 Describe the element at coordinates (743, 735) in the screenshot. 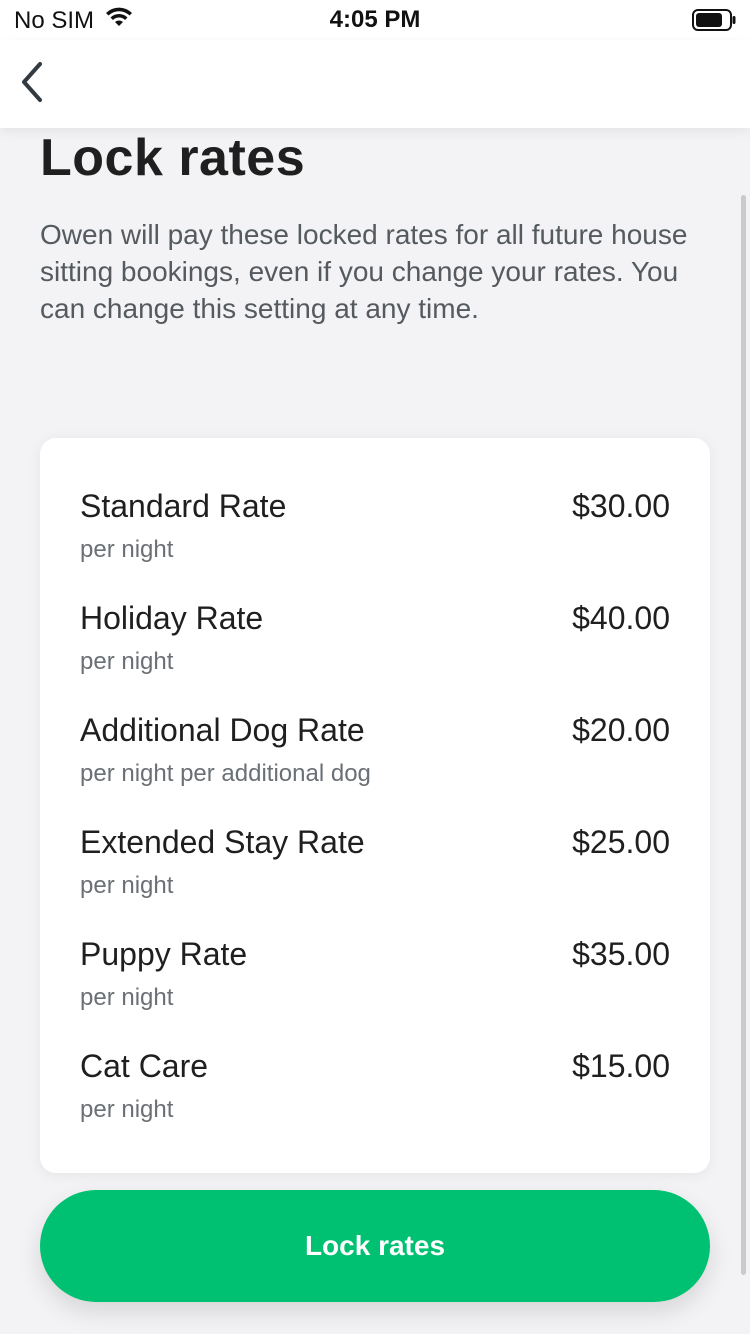

I see `scroll-indicator` at that location.